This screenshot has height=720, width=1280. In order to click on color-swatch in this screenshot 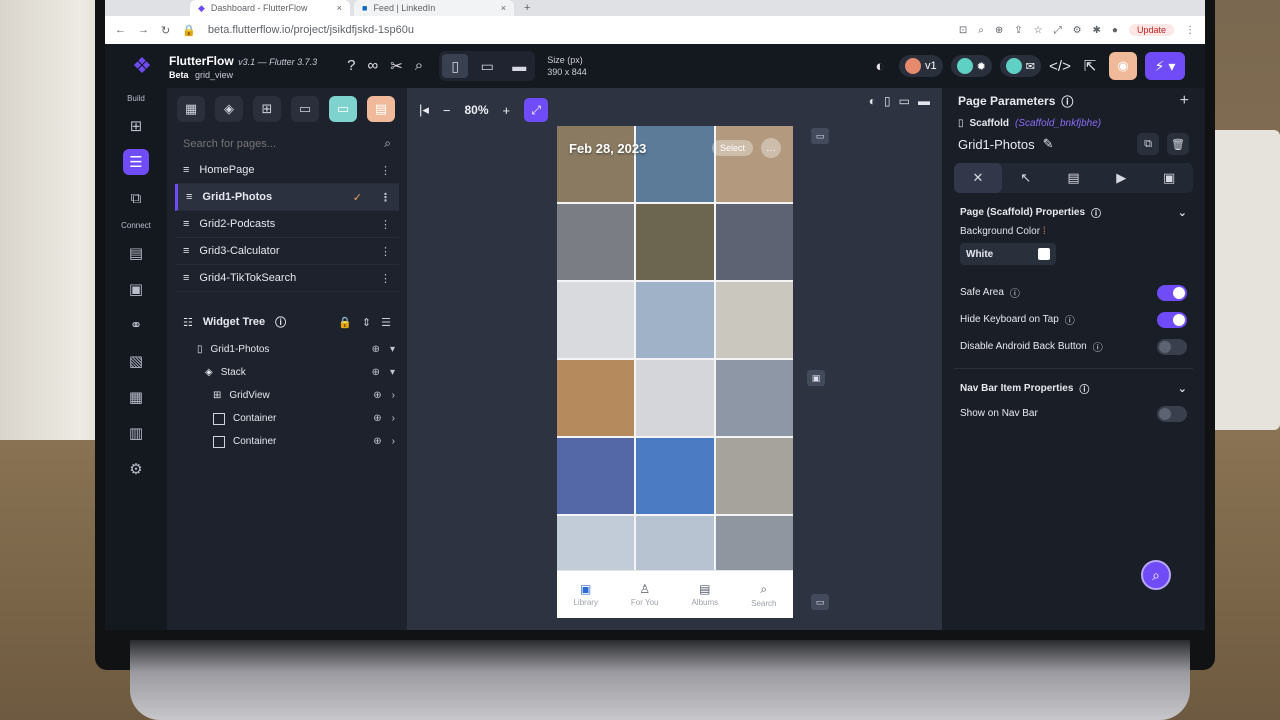, I will do `click(1044, 254)`.